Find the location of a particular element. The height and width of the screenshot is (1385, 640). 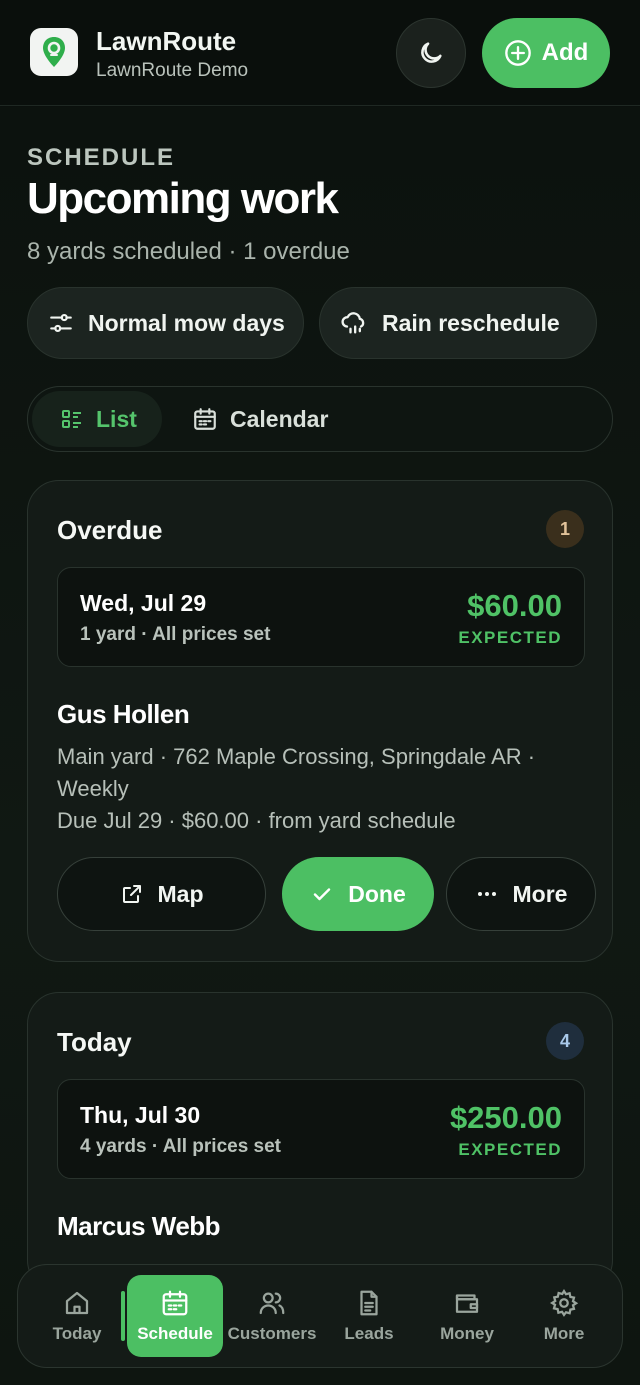

section-title: Today is located at coordinates (94, 1042).